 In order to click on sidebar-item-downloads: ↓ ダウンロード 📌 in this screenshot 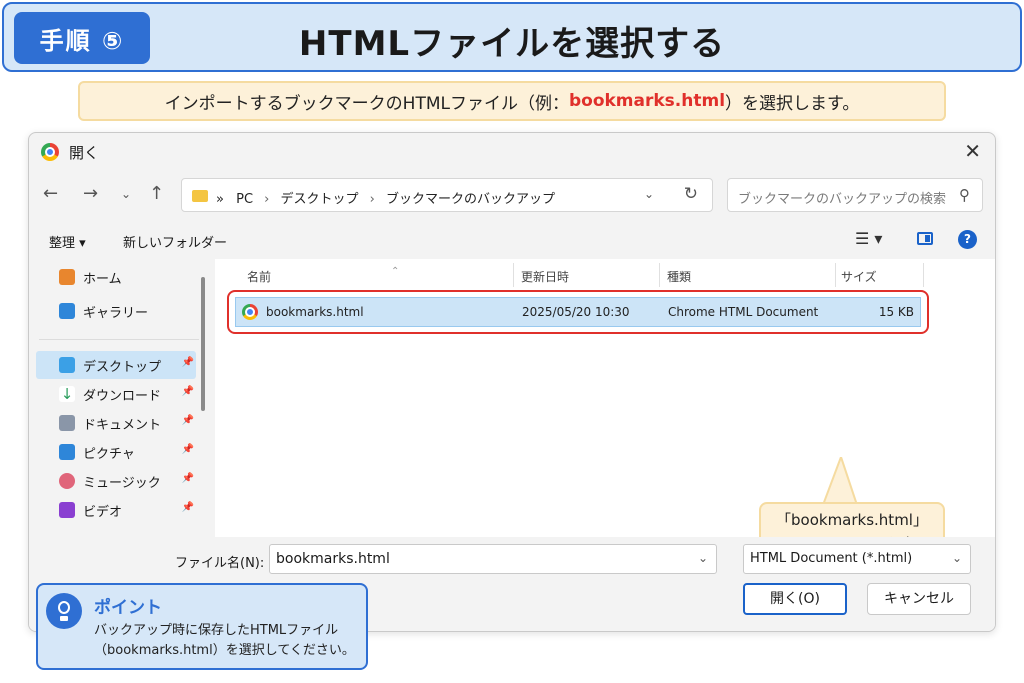, I will do `click(116, 394)`.